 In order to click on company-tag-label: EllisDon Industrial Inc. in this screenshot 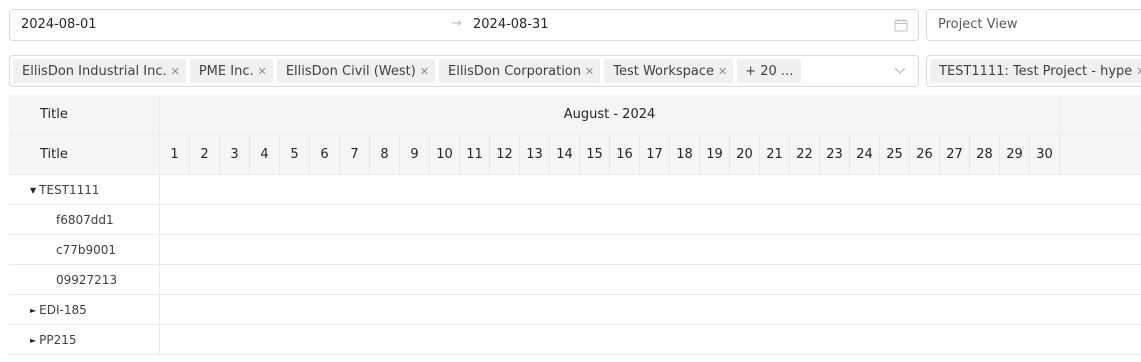, I will do `click(94, 71)`.